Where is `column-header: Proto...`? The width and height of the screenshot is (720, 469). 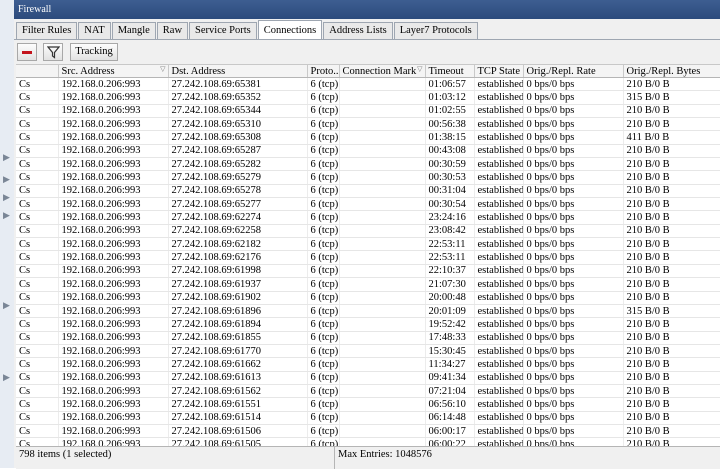 column-header: Proto... is located at coordinates (323, 71).